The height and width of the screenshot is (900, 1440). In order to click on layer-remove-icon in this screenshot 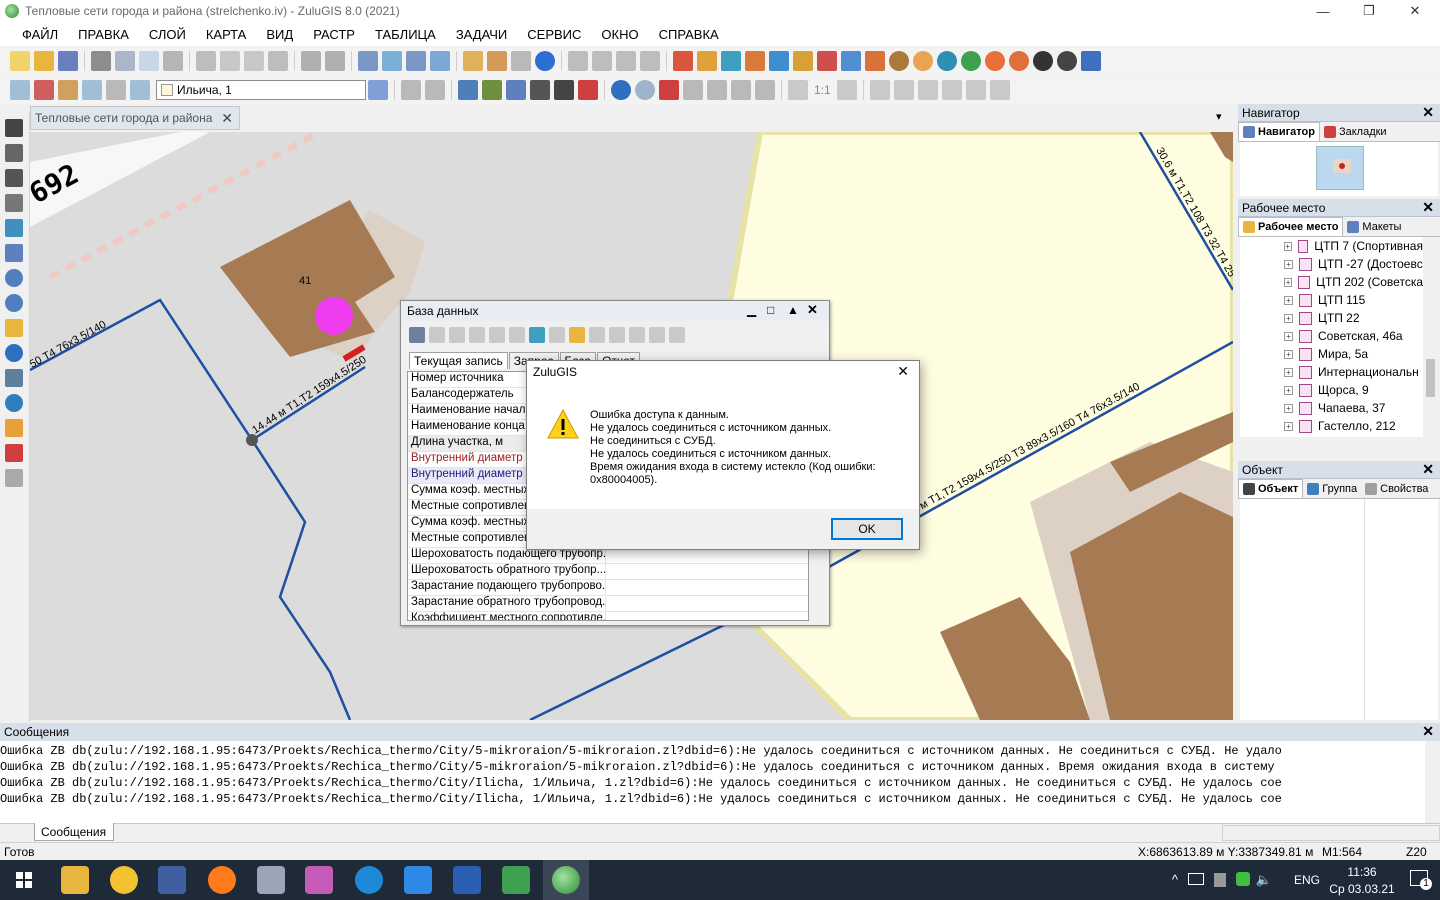, I will do `click(44, 90)`.